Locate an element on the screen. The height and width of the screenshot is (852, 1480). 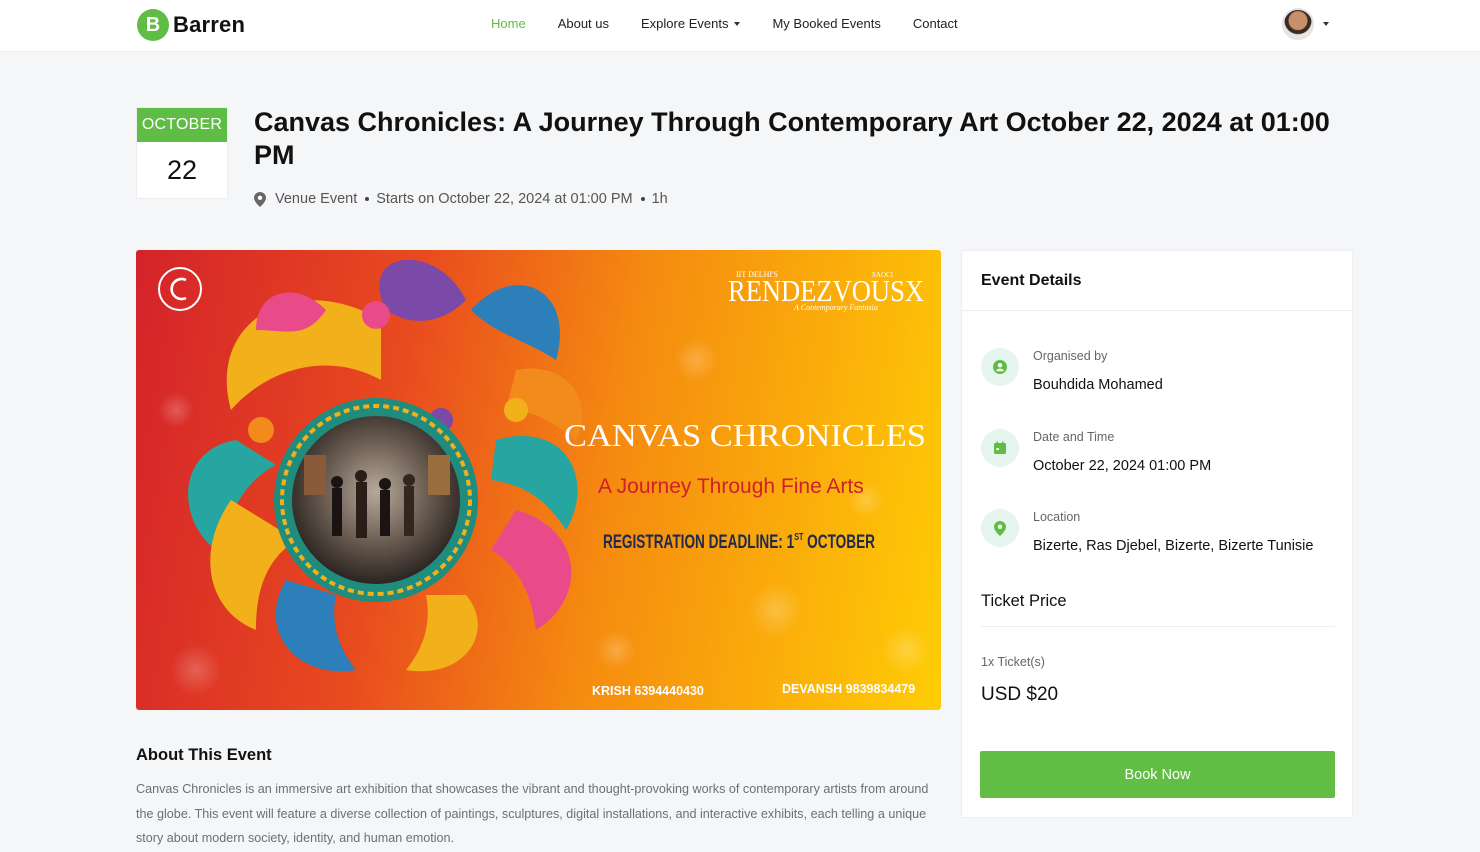
ticket-price: USD $20 is located at coordinates (1020, 694).